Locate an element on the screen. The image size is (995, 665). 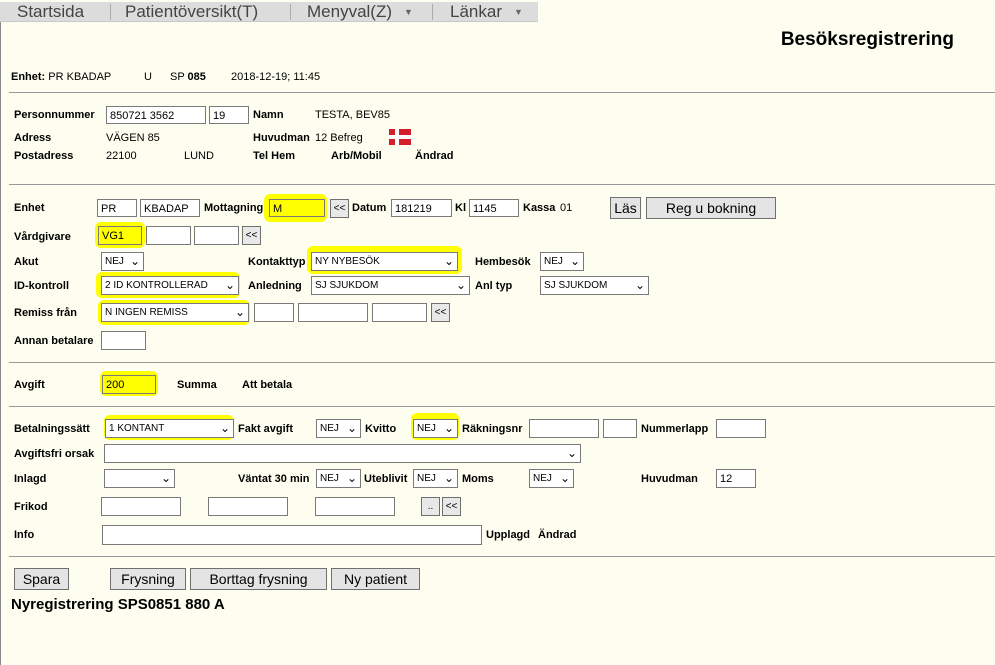
personnummer-suffix-field: 19 is located at coordinates (229, 115).